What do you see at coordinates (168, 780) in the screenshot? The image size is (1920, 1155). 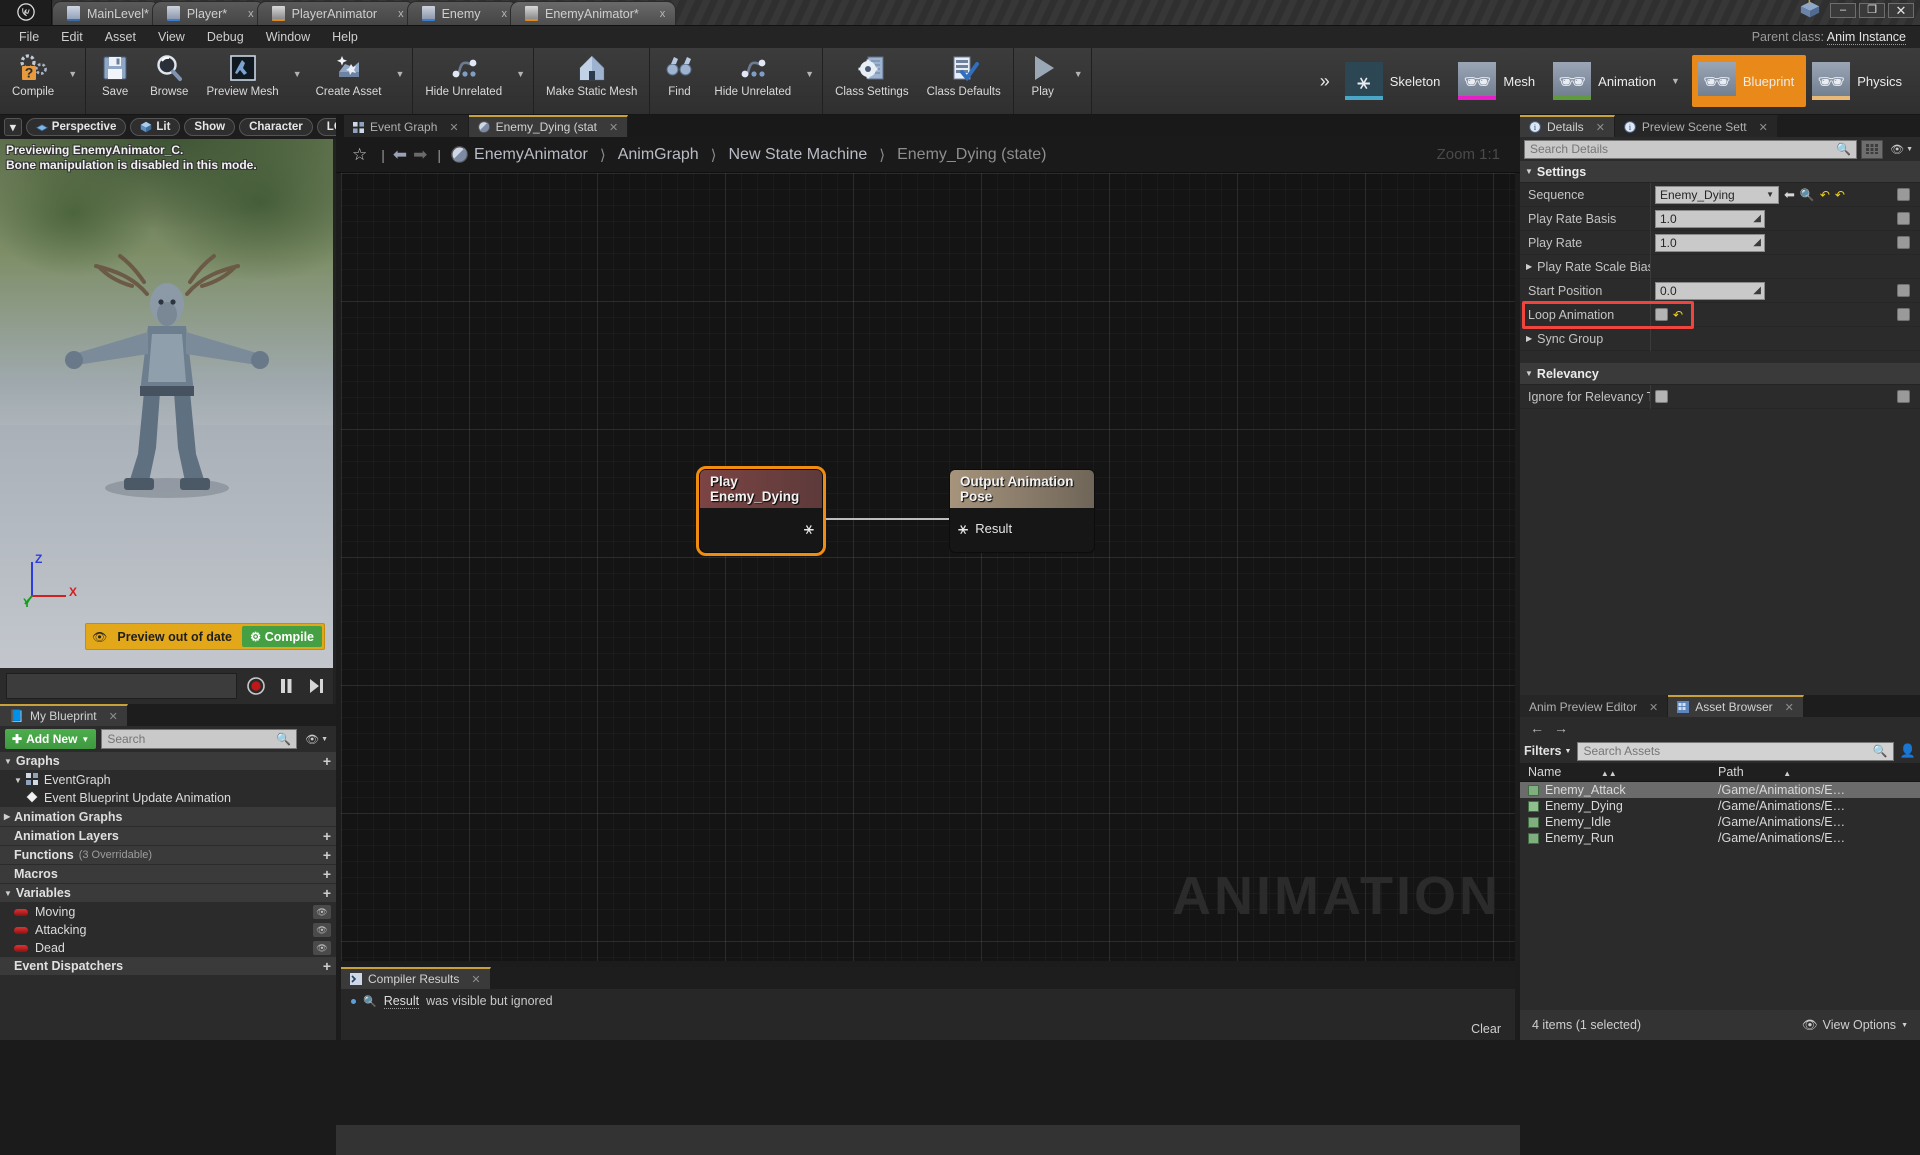 I see `list-item-eventgraph: ▼ EventGraph` at bounding box center [168, 780].